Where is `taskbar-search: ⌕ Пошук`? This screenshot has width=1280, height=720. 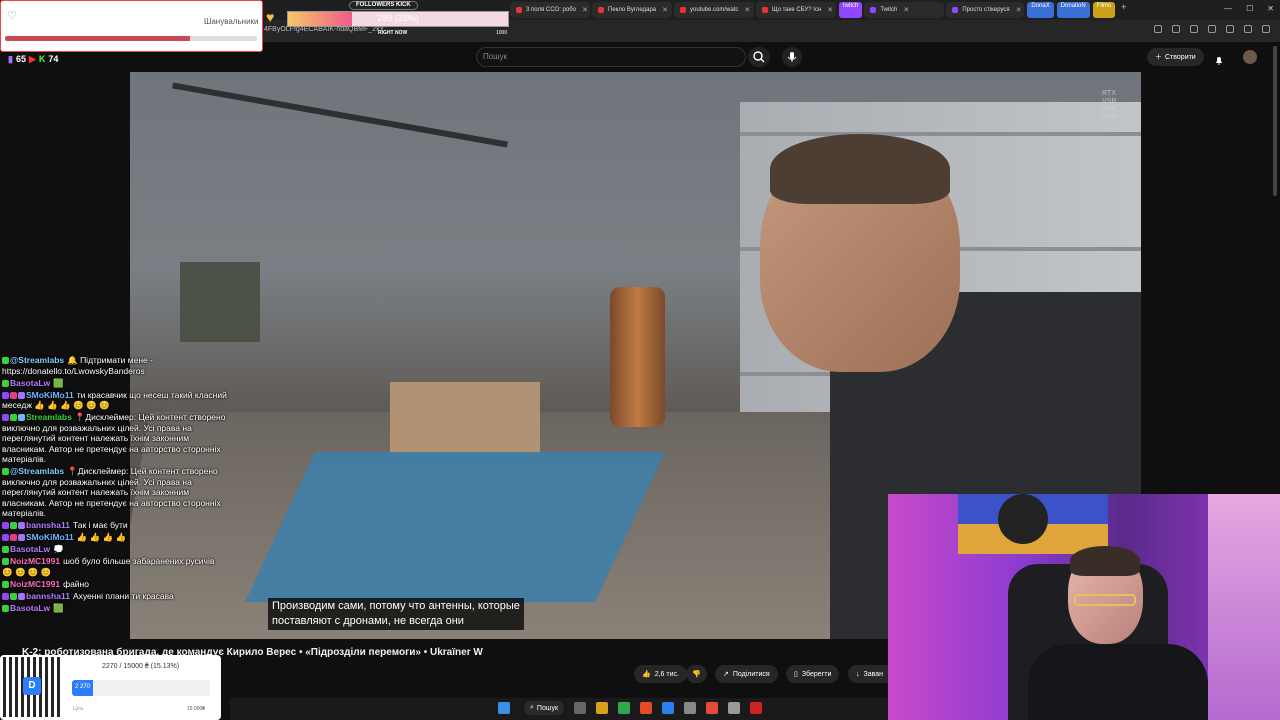 taskbar-search: ⌕ Пошук is located at coordinates (544, 708).